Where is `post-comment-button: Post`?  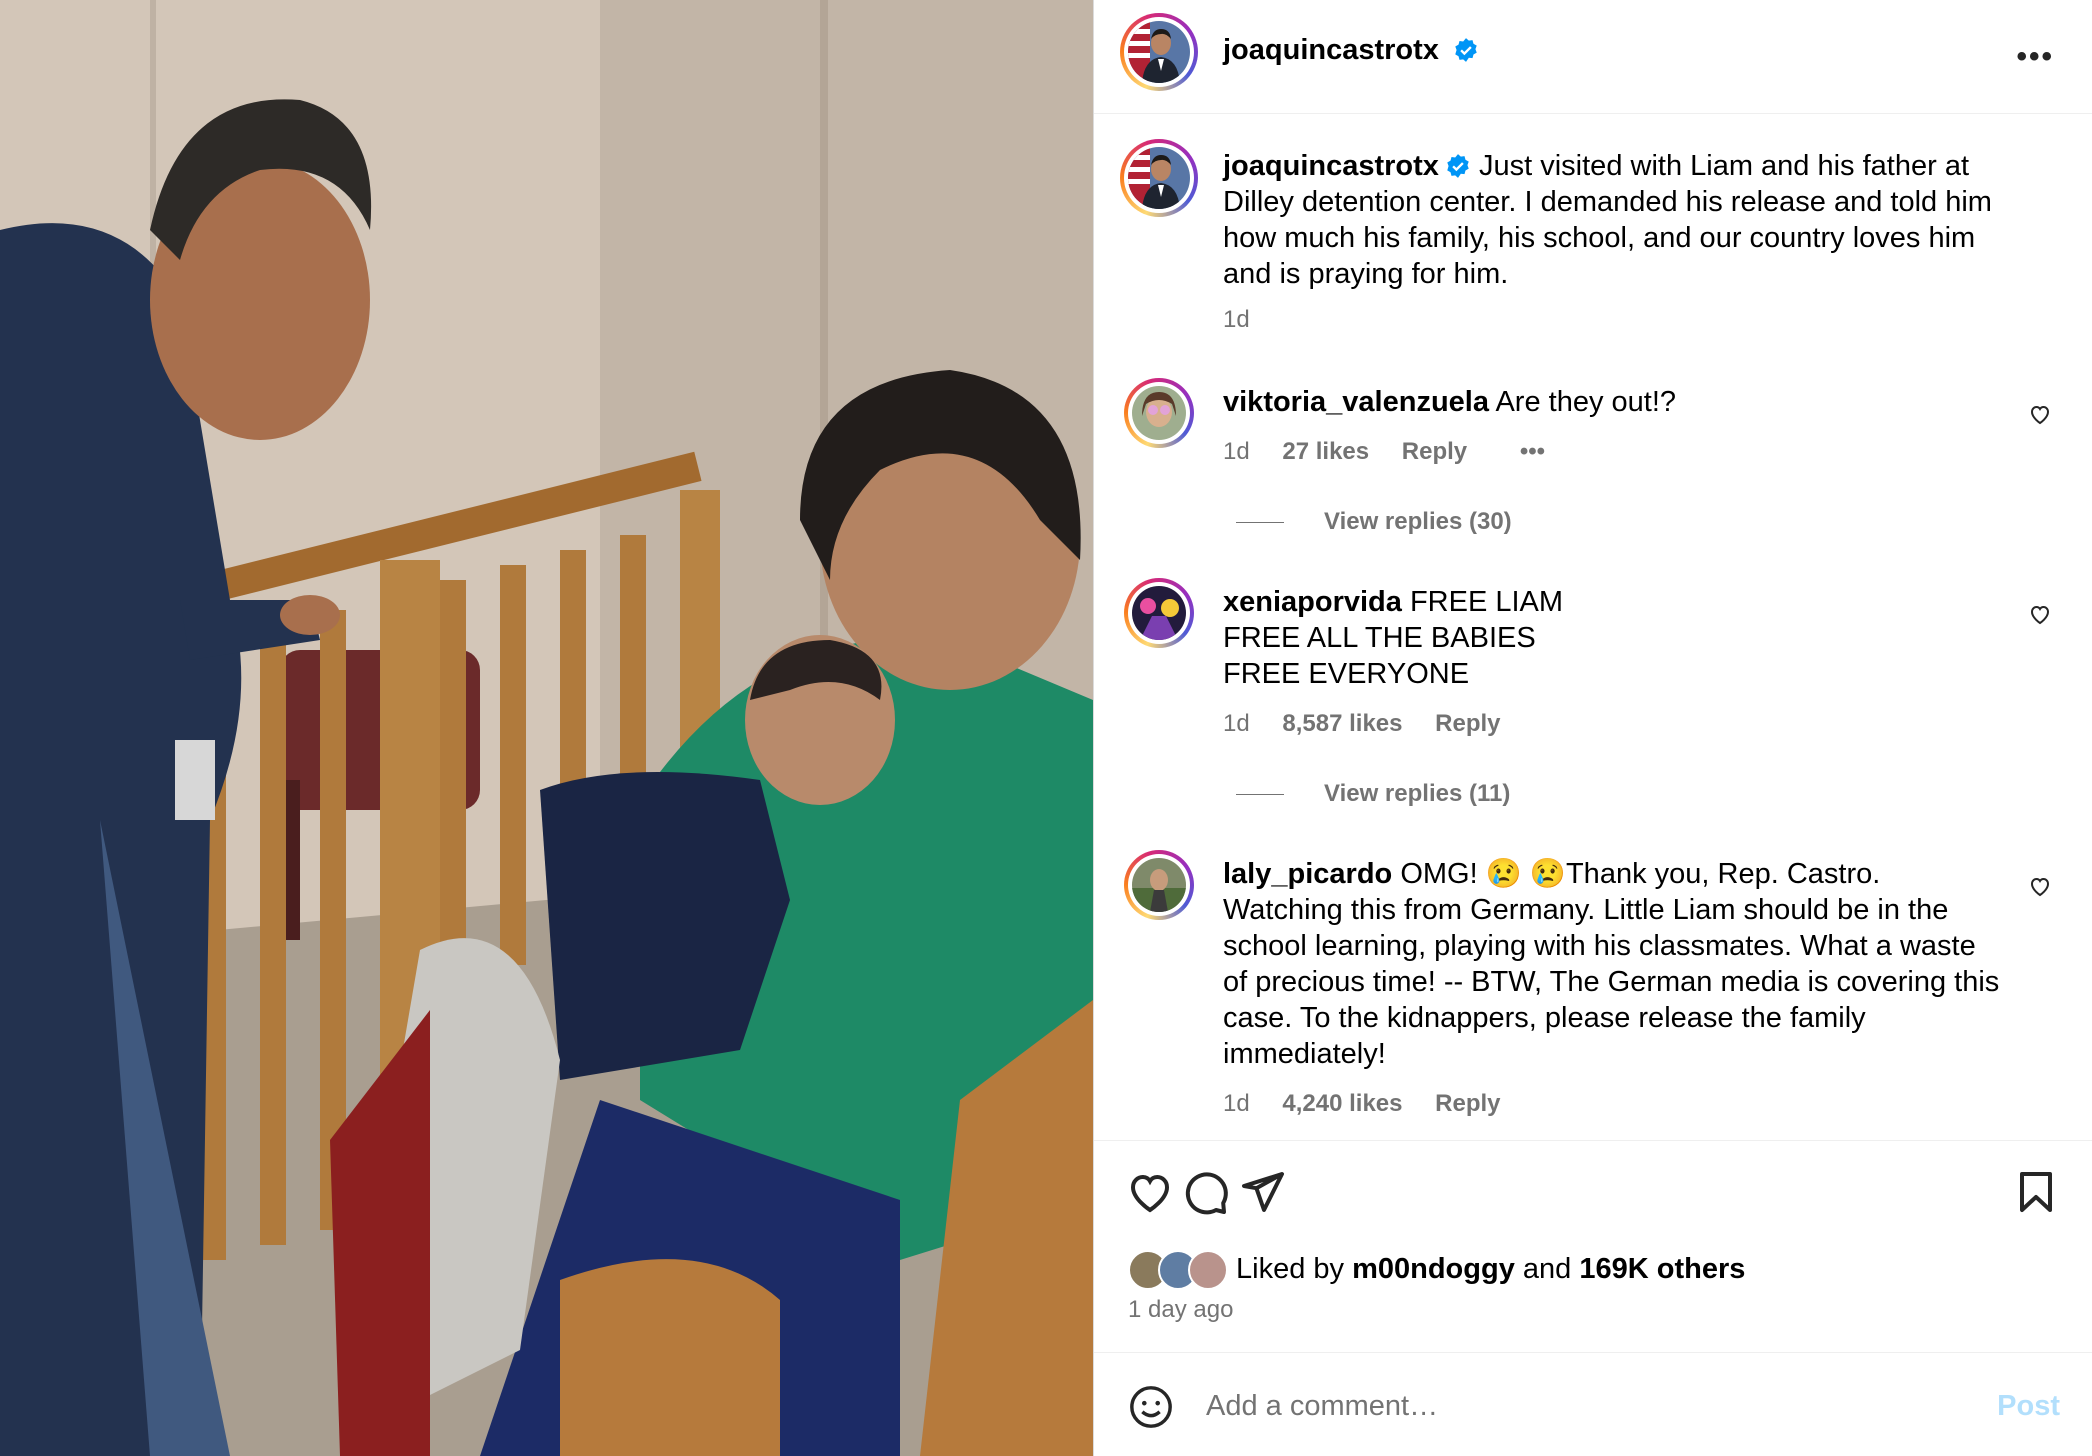 post-comment-button: Post is located at coordinates (2028, 1406).